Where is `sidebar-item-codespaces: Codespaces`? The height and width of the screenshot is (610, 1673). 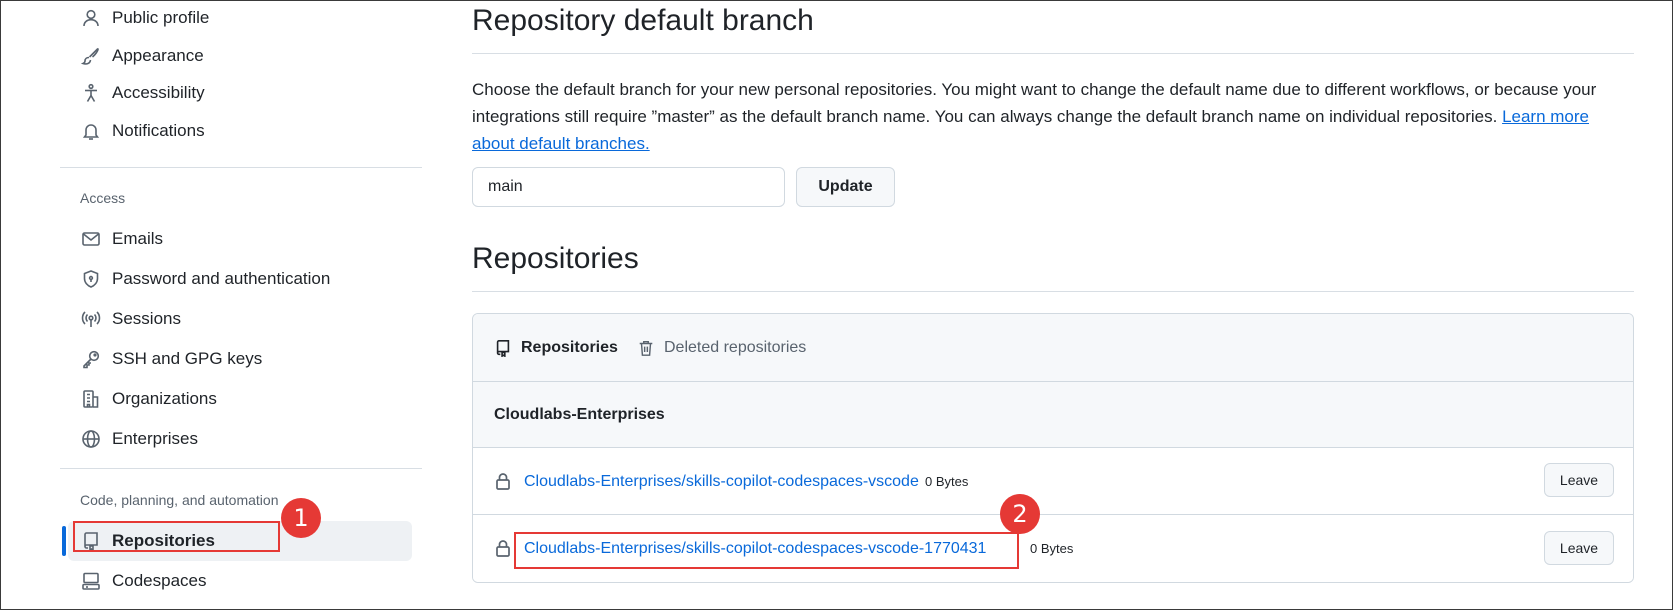
sidebar-item-codespaces: Codespaces is located at coordinates (143, 581).